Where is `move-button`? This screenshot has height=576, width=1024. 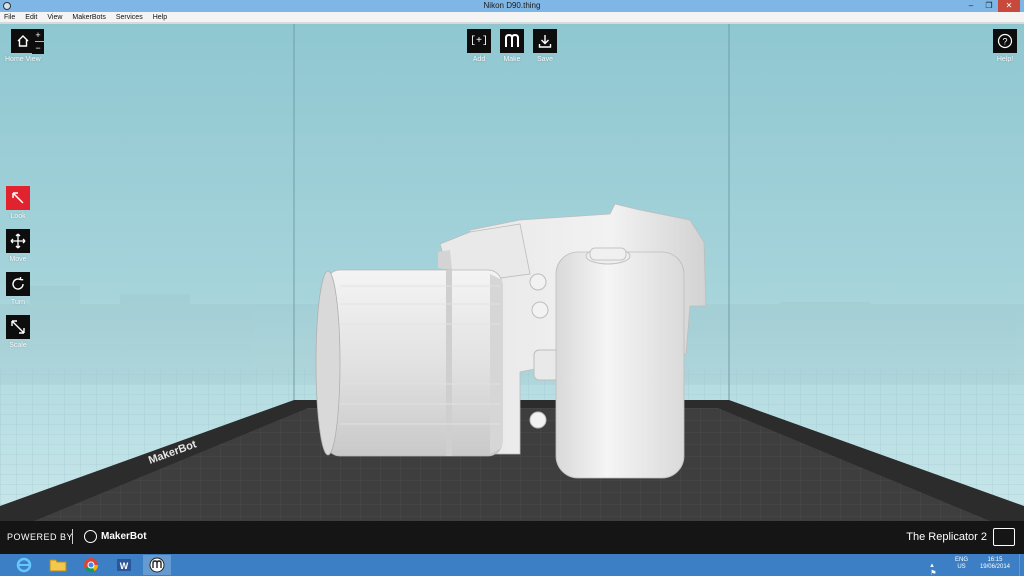
move-button is located at coordinates (18, 241).